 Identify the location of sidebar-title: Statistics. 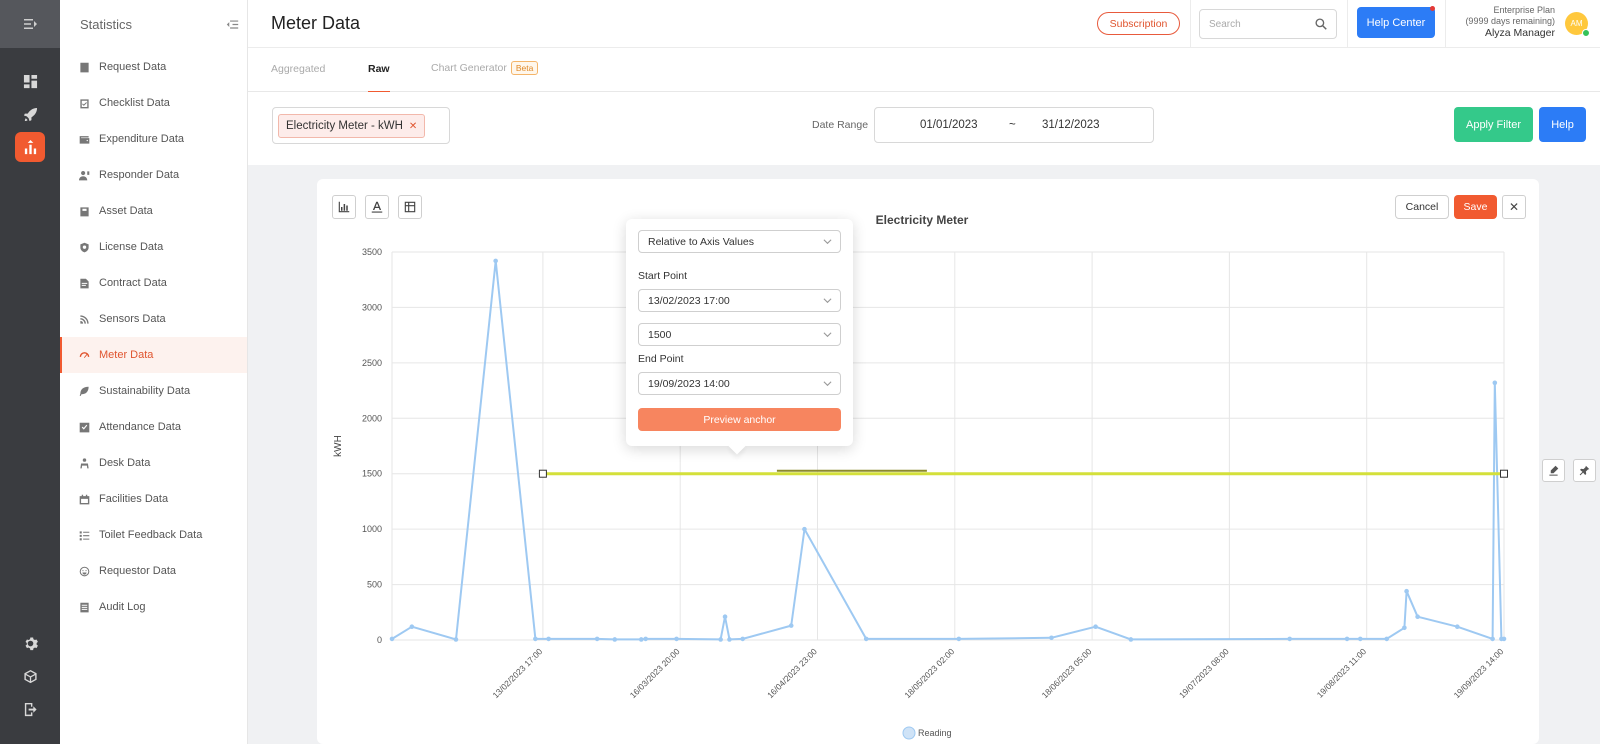
(106, 24).